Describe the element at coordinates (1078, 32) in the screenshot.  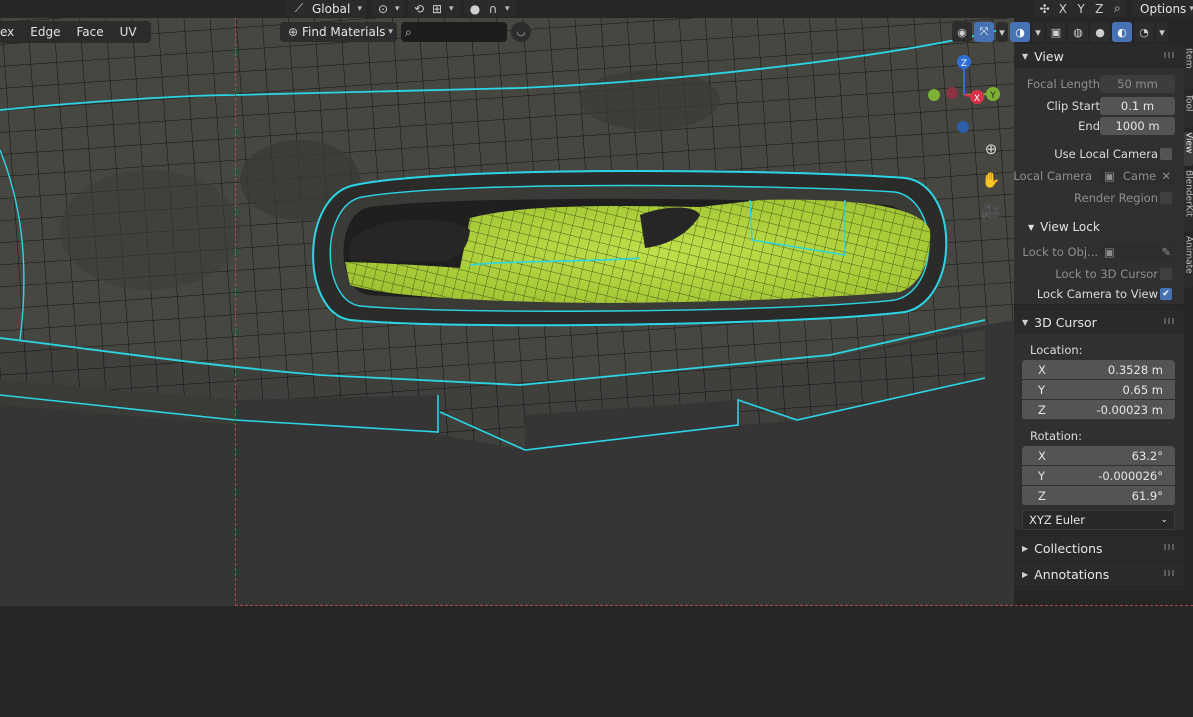
I see `wireframe-shading-icon: ◍` at that location.